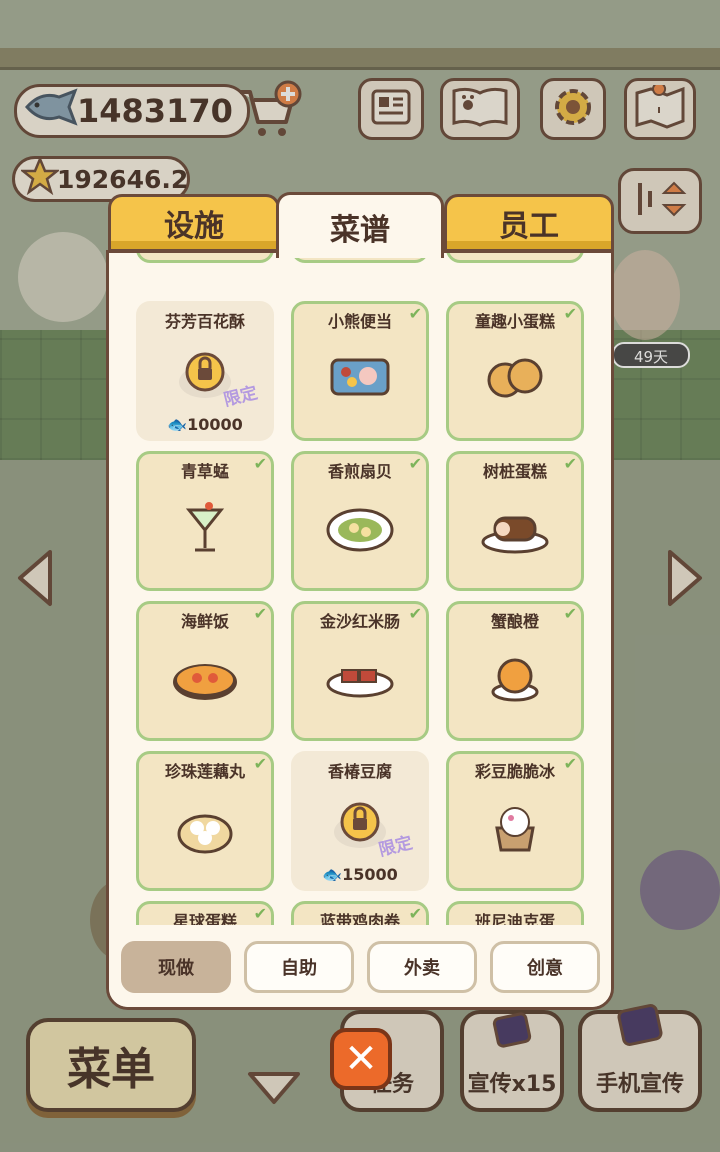  I want to click on seared-scallop-icon, so click(360, 528).